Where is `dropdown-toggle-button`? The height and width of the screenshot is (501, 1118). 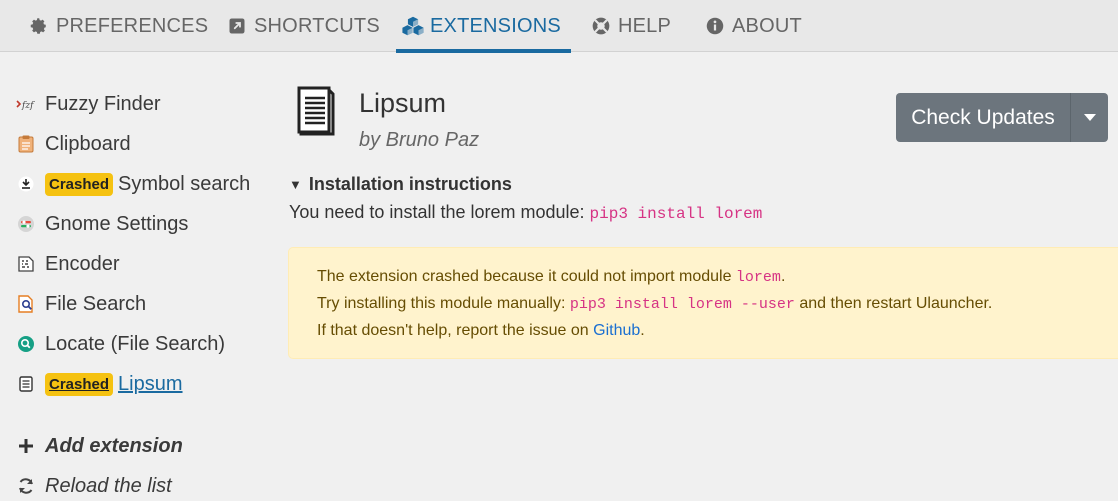
dropdown-toggle-button is located at coordinates (1089, 117).